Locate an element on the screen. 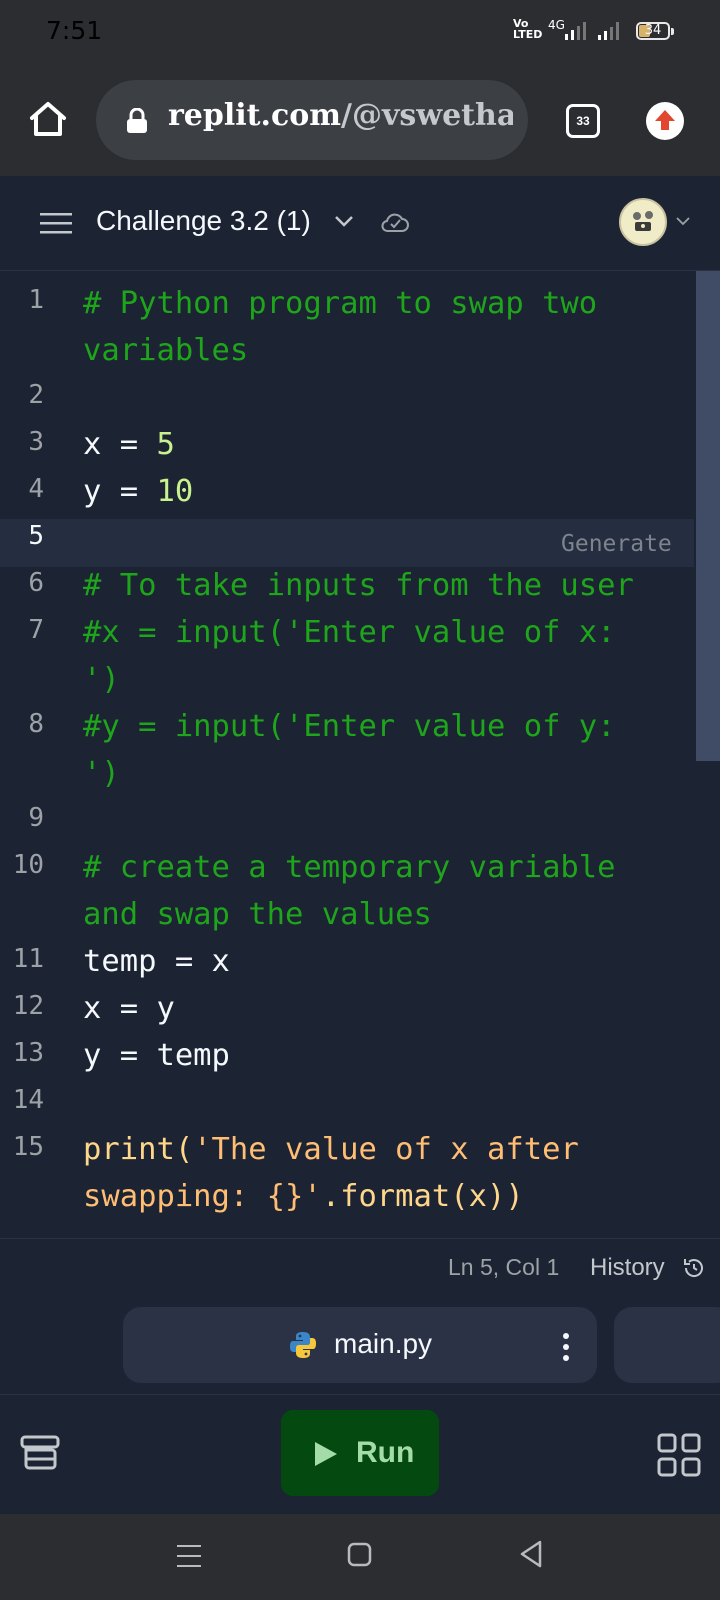 The image size is (720, 1600). code-token: swapping: {}' is located at coordinates (202, 1196).